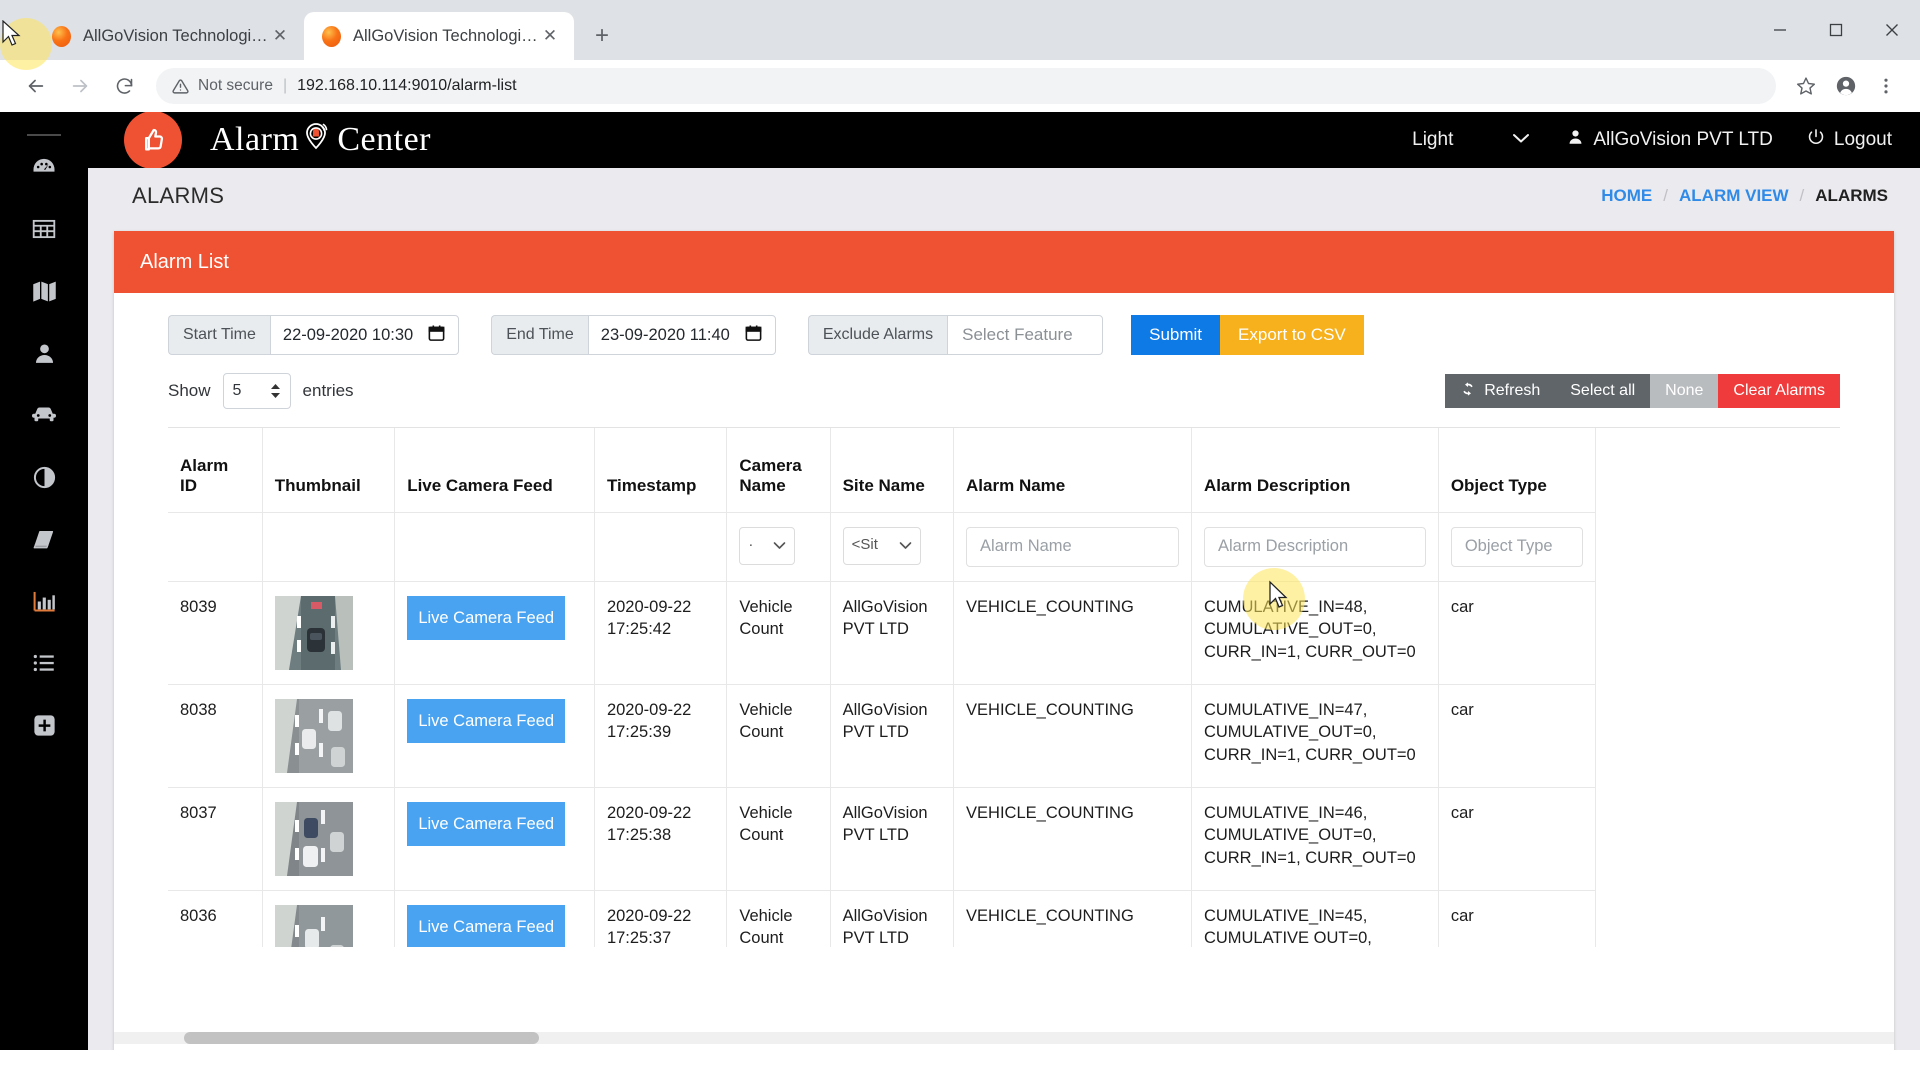  I want to click on reload-icon, so click(124, 86).